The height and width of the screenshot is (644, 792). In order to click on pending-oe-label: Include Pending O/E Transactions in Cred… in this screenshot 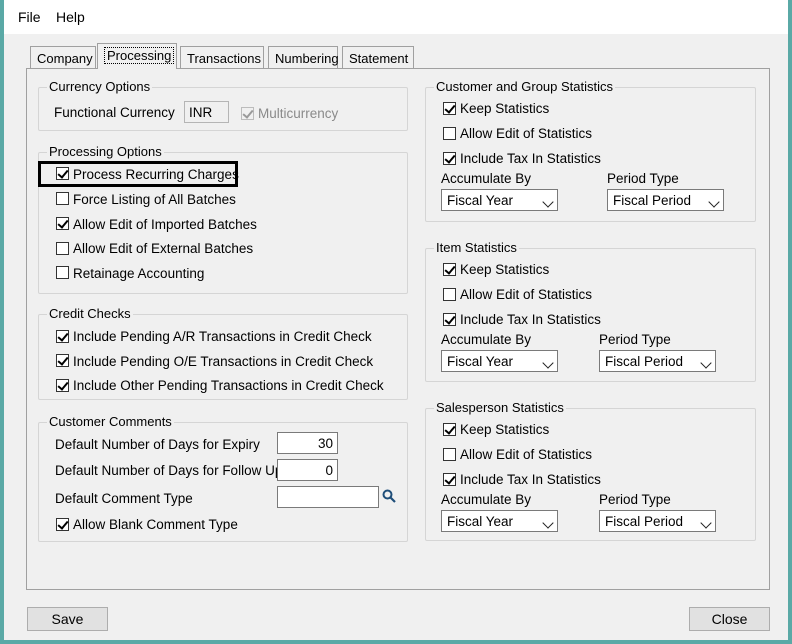, I will do `click(223, 361)`.